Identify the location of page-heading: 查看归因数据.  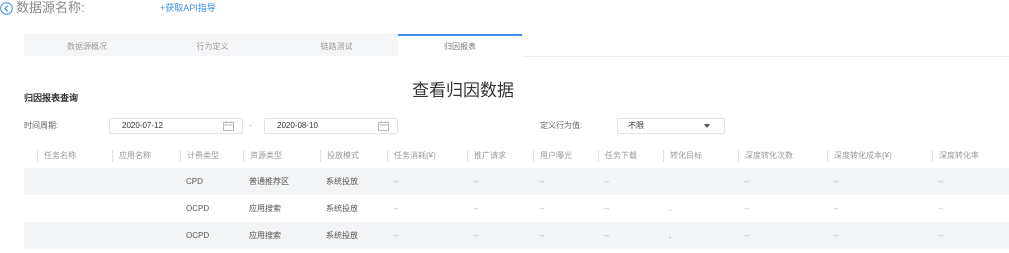
(463, 90).